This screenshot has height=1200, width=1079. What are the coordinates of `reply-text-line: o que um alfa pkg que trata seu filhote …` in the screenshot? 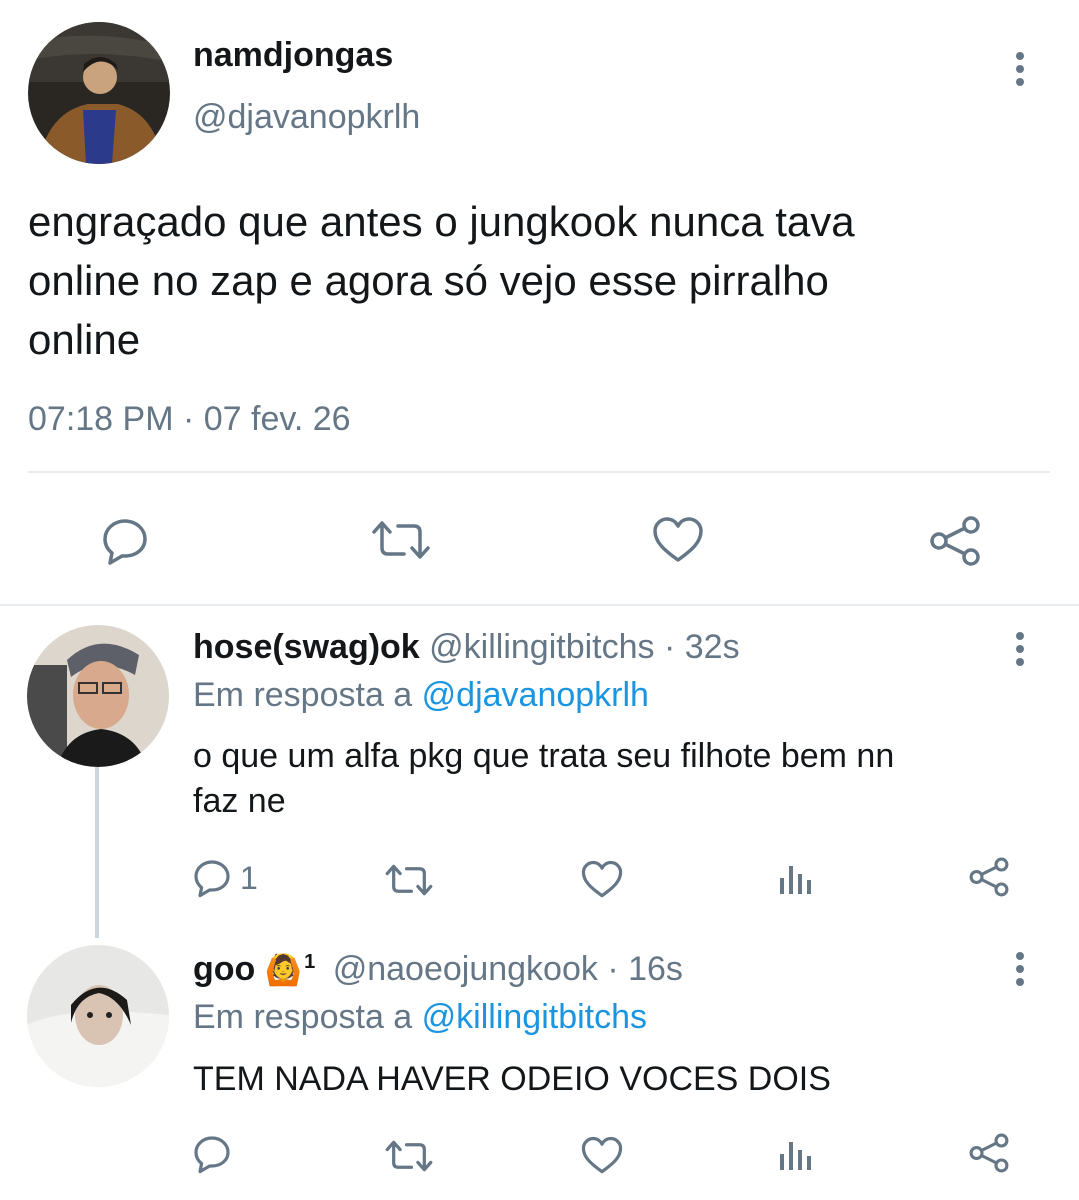 It's located at (544, 756).